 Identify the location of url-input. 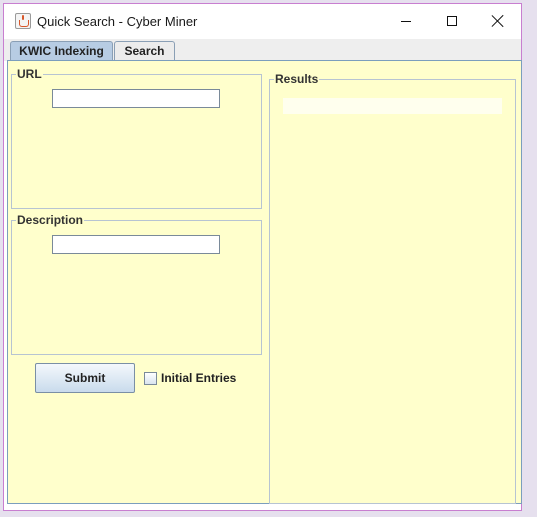
(136, 98).